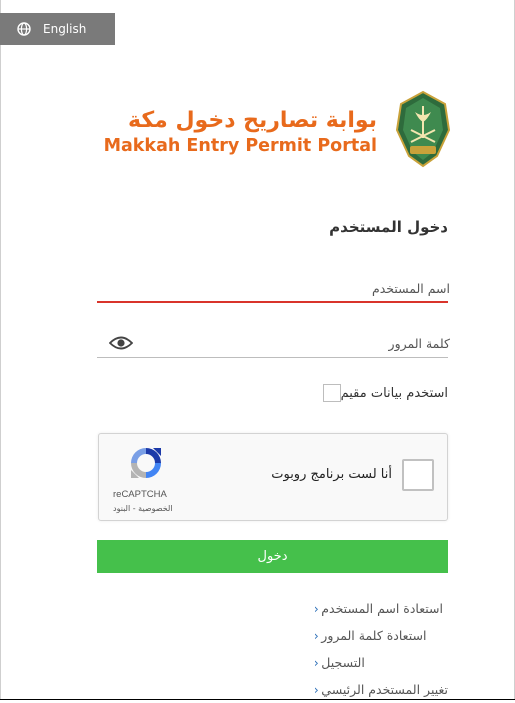 This screenshot has width=515, height=703. I want to click on password-field-wrapper, so click(274, 344).